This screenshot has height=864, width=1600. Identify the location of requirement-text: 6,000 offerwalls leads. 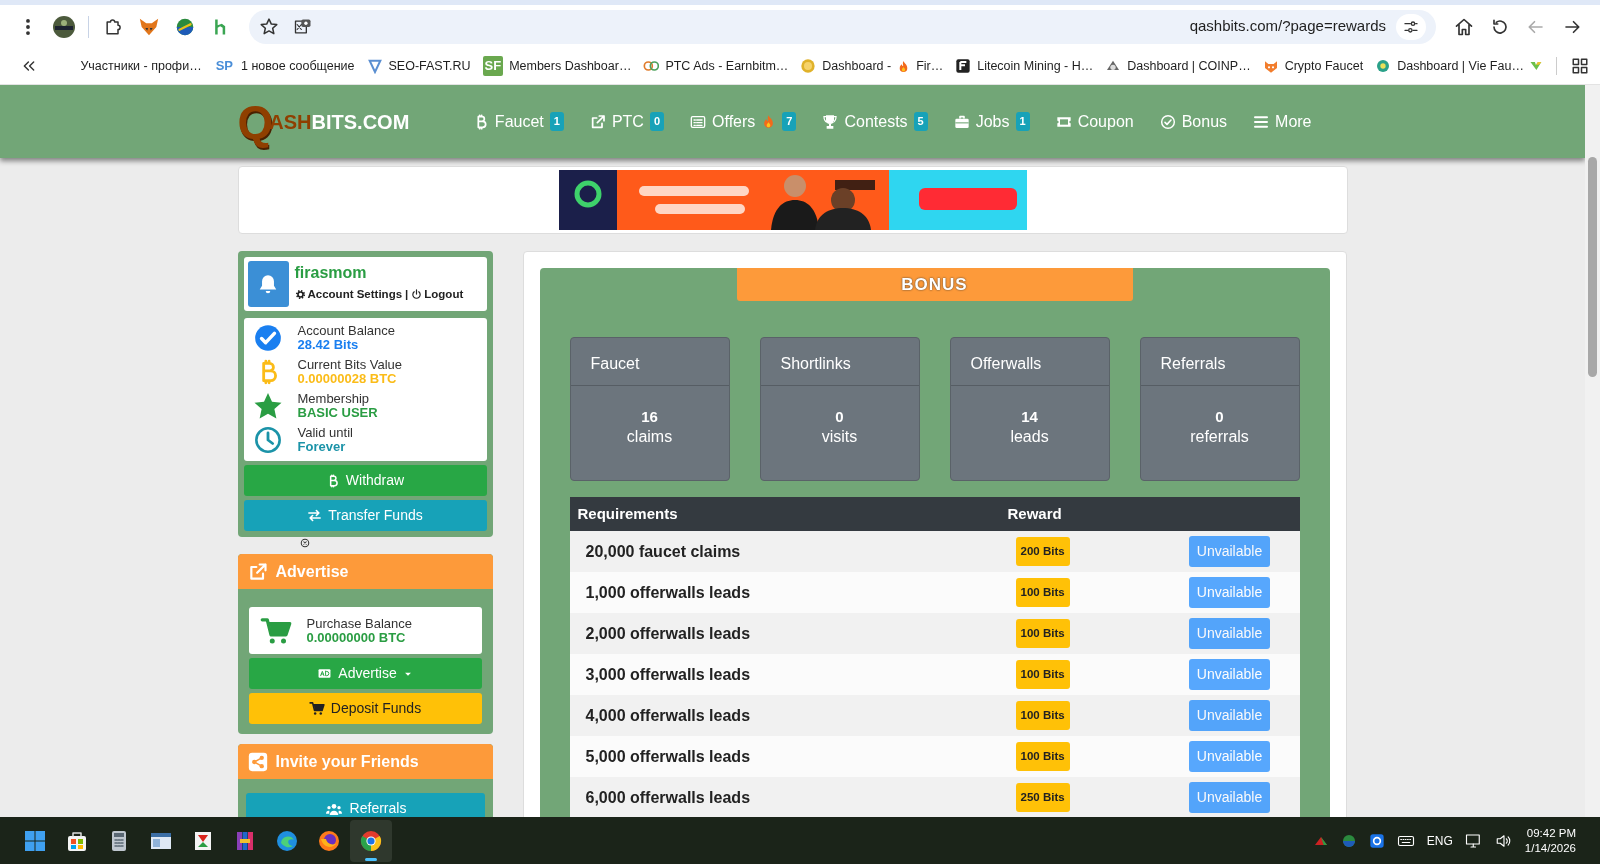
(668, 797).